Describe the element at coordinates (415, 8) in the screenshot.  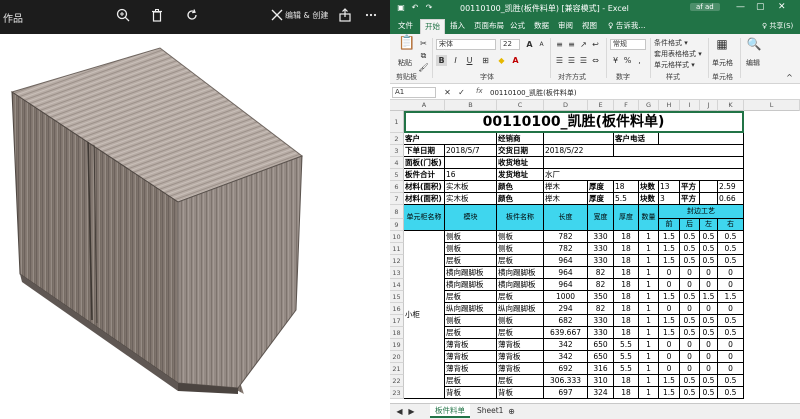
I see `undo-icon: ↶` at that location.